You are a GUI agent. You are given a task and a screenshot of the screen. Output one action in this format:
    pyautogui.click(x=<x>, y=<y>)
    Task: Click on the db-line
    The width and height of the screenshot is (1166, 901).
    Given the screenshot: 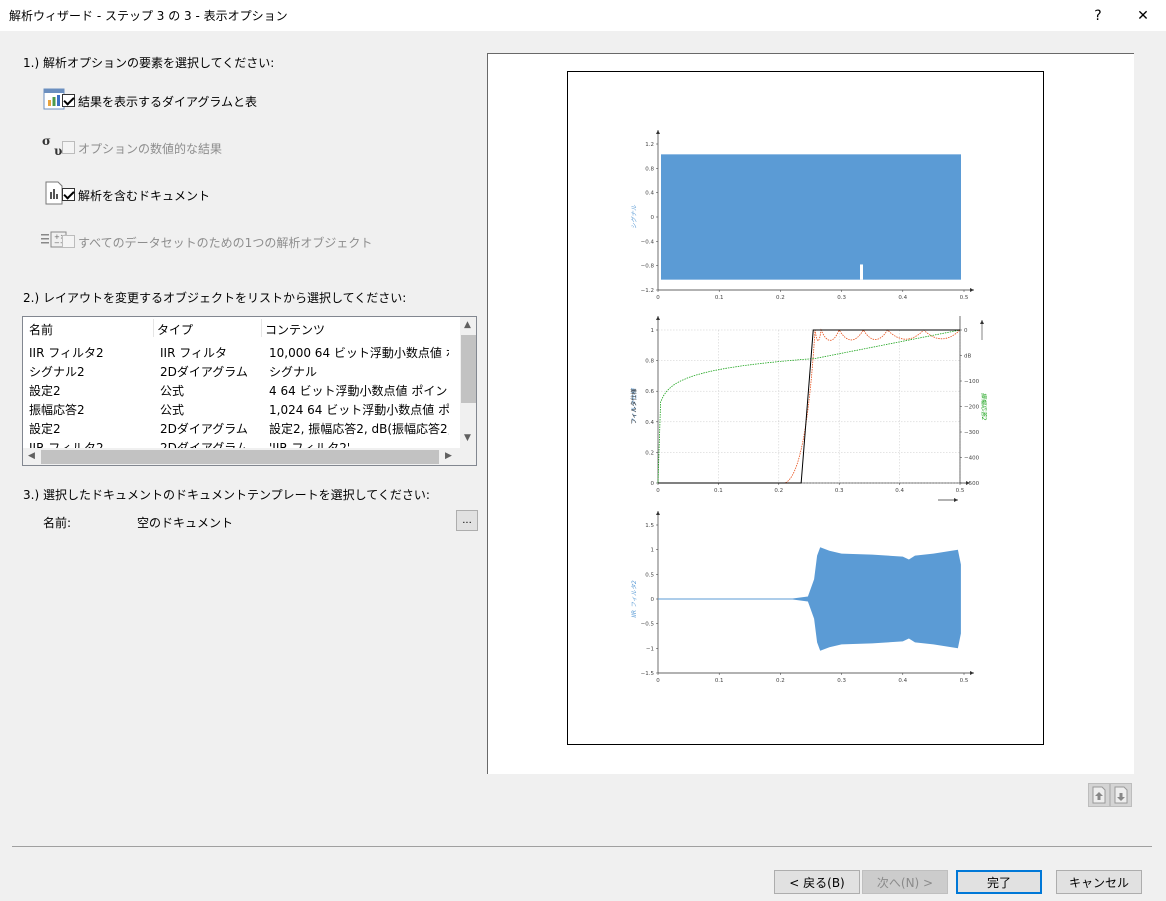 What is the action you would take?
    pyautogui.click(x=809, y=406)
    